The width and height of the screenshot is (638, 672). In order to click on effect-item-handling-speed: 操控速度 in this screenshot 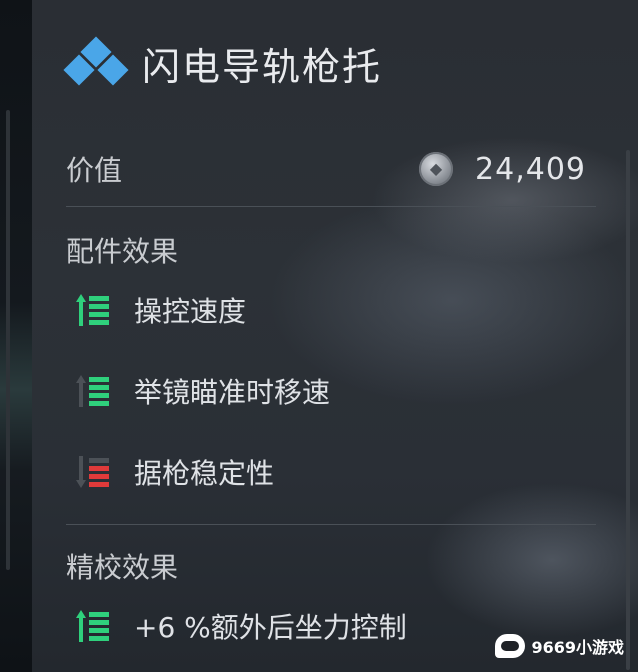, I will do `click(161, 310)`.